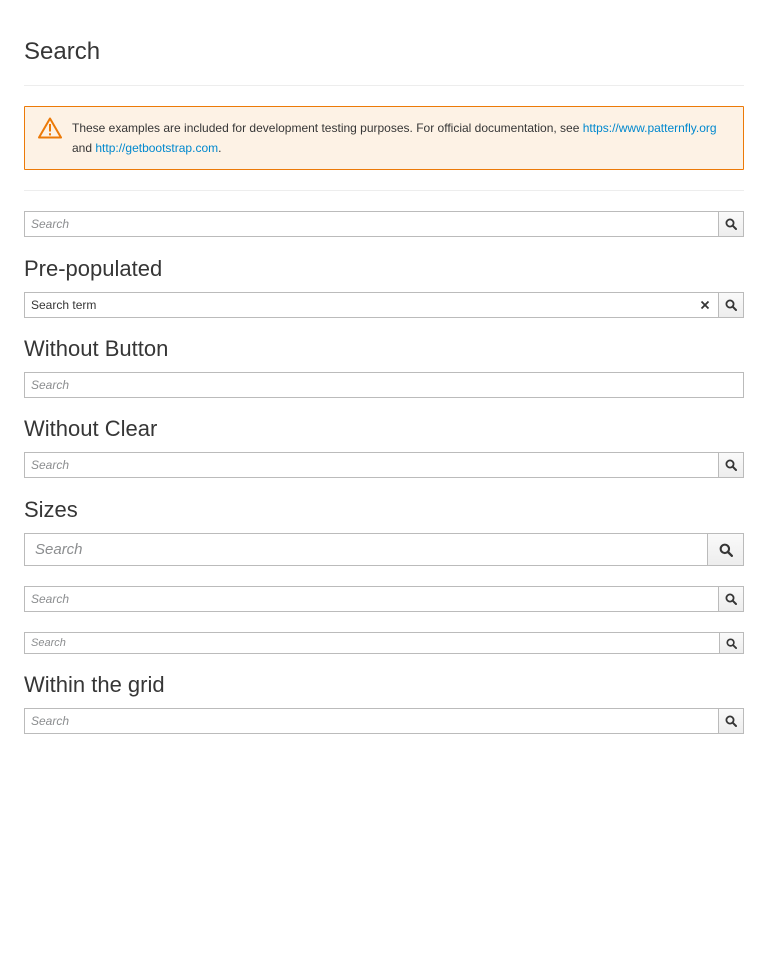  I want to click on patternfly-link: https://www.patternfly.org, so click(650, 128).